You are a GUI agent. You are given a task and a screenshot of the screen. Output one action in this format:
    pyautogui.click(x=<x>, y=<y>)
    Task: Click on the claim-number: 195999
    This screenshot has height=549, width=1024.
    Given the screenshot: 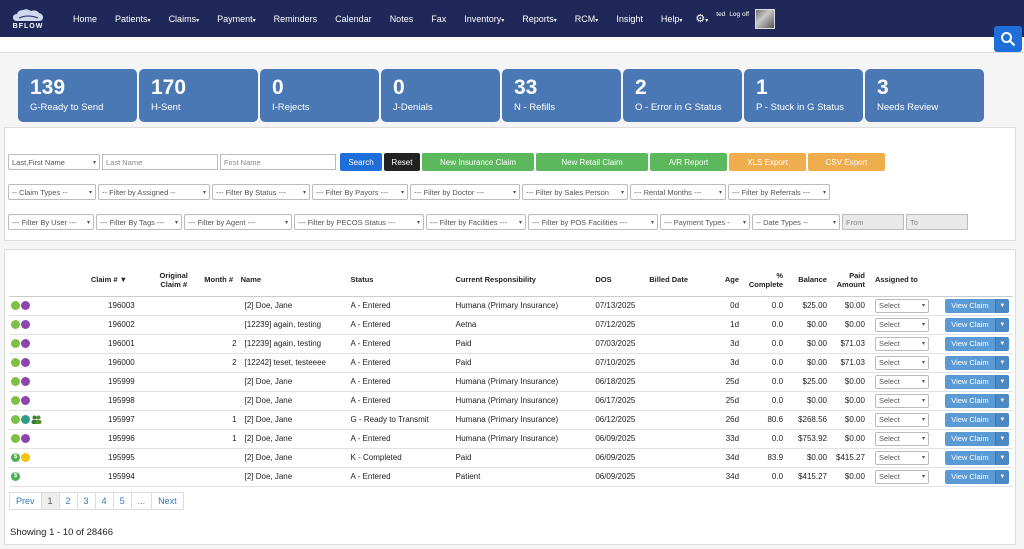 What is the action you would take?
    pyautogui.click(x=118, y=382)
    